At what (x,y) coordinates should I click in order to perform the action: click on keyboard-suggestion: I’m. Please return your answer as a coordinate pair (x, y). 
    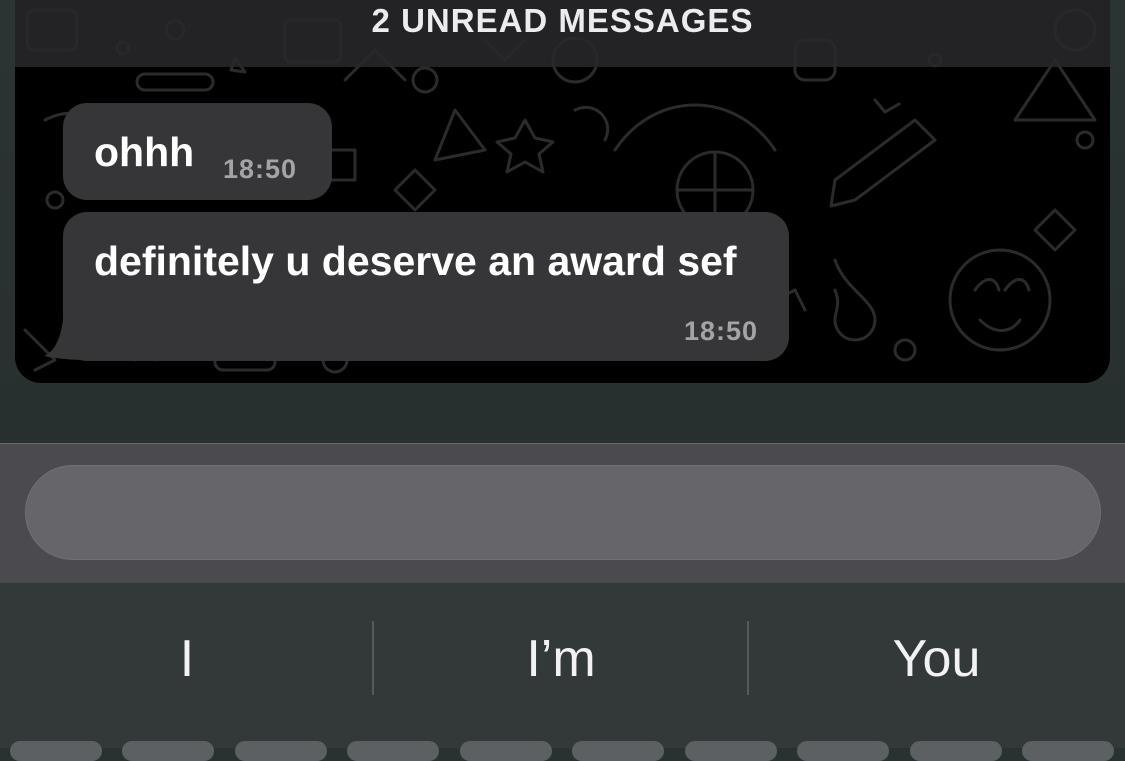
    Looking at the image, I should click on (561, 659).